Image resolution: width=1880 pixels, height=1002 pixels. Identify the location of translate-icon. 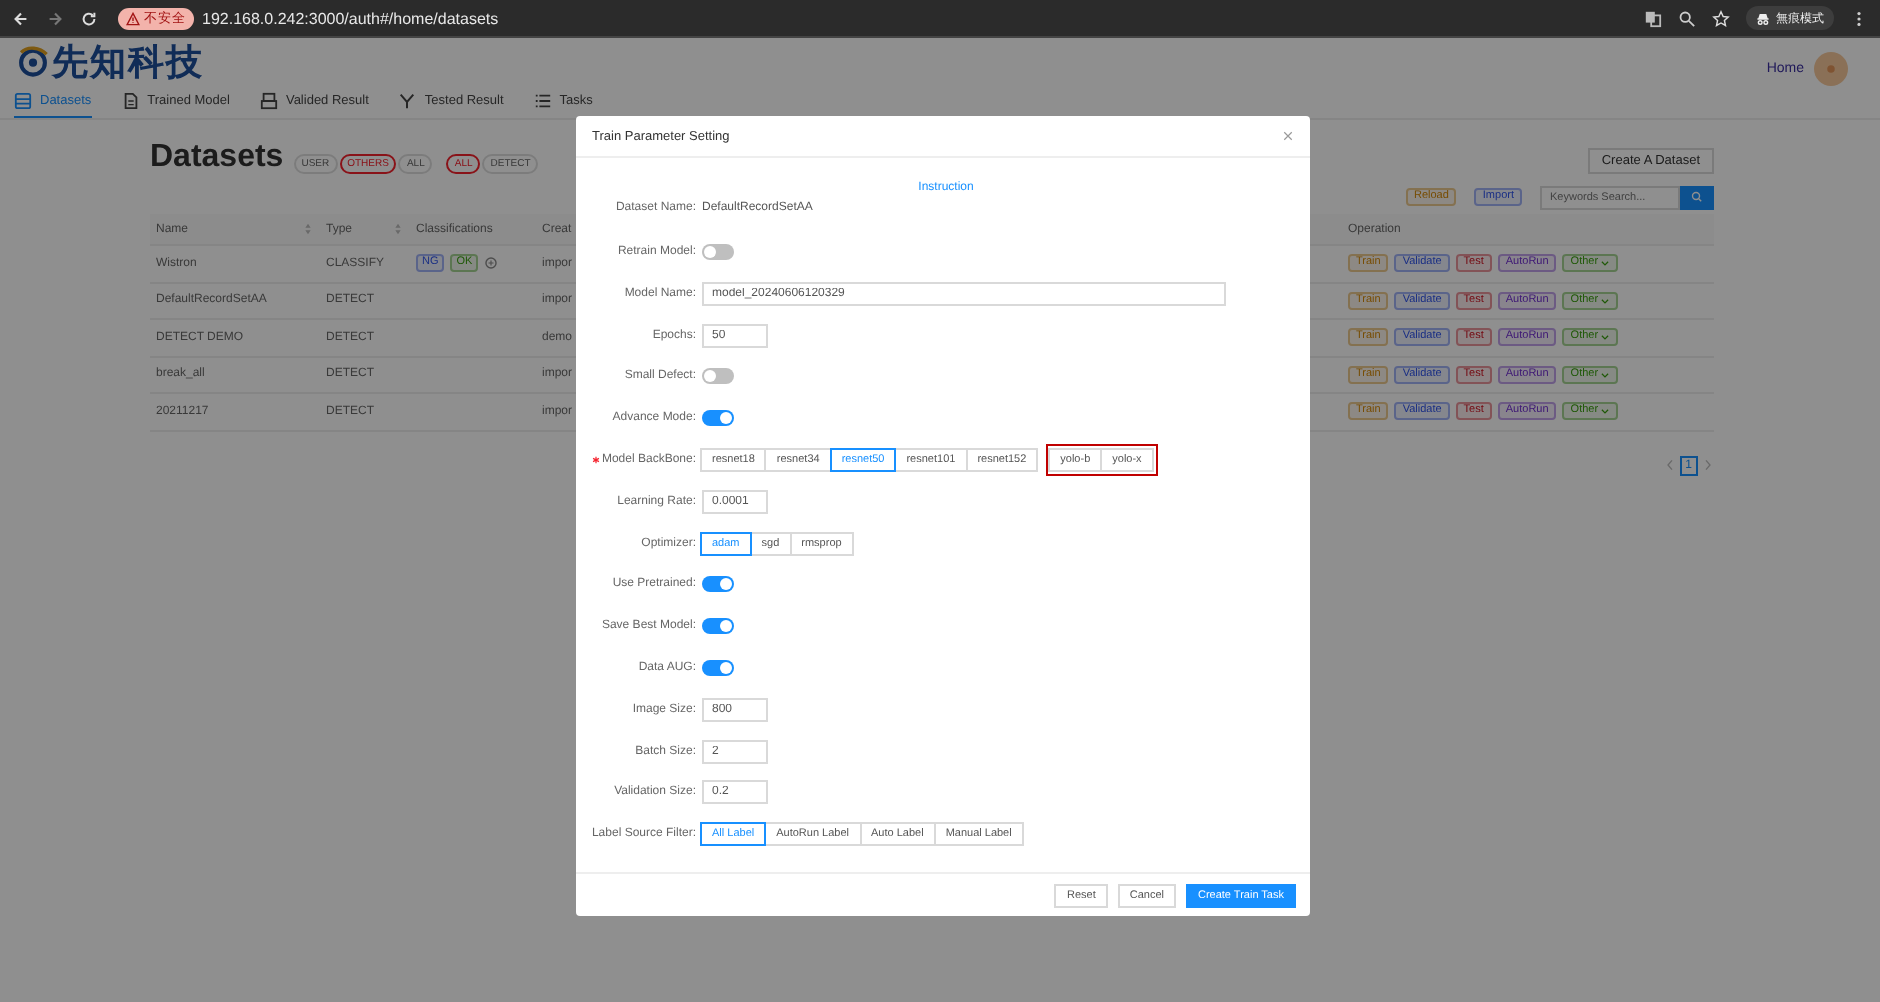
(1653, 18).